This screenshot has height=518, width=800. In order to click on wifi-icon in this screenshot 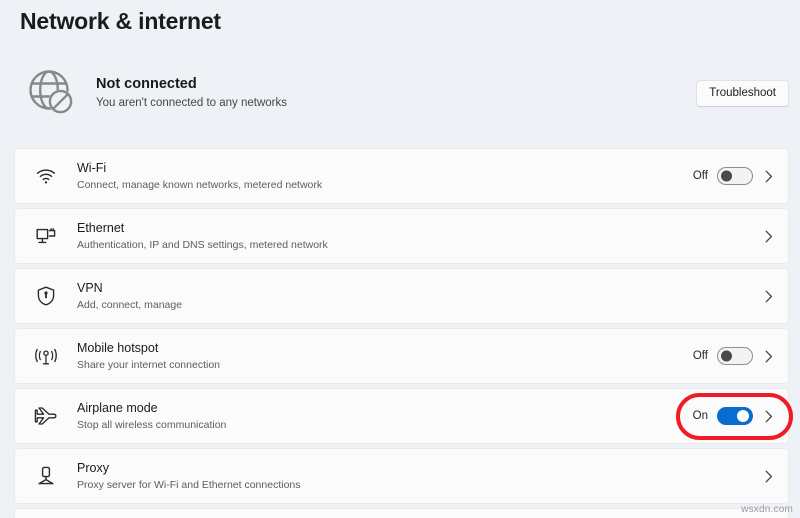, I will do `click(46, 176)`.